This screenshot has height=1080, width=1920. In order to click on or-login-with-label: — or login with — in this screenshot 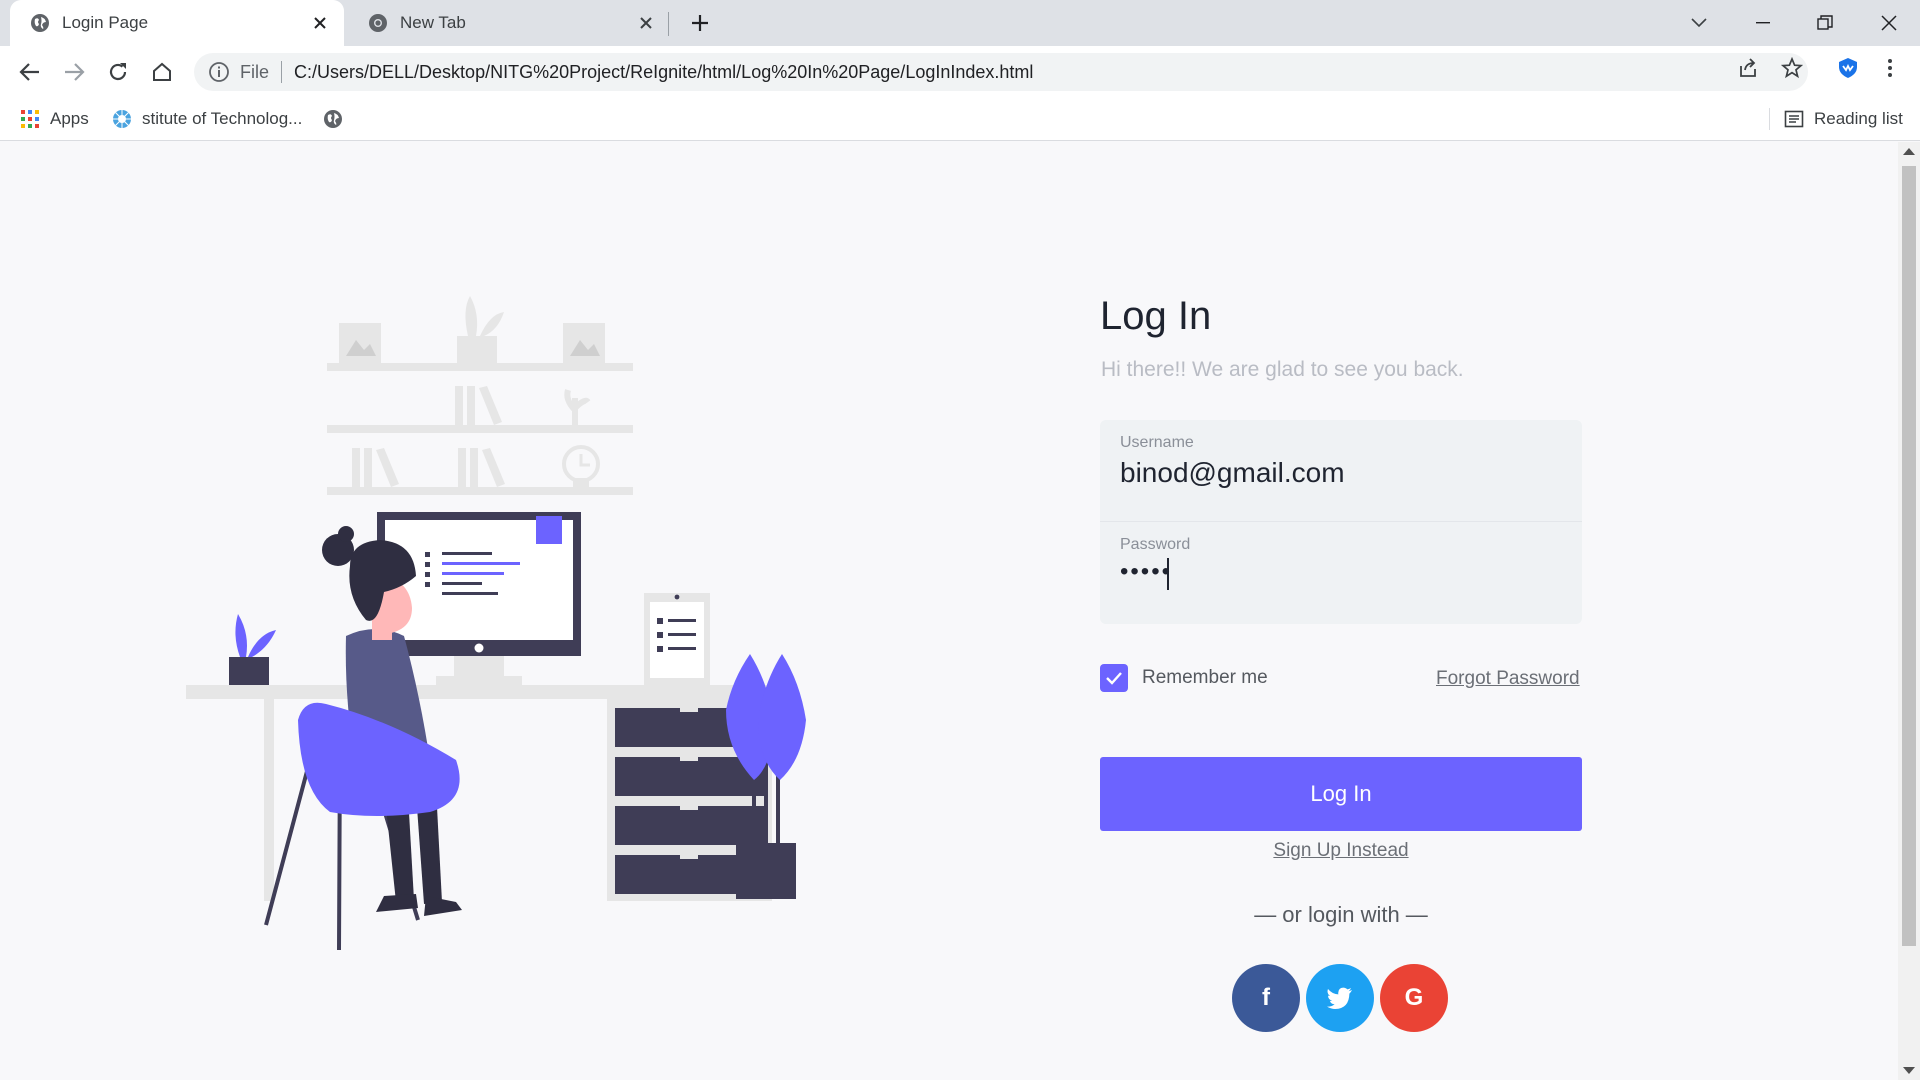, I will do `click(1341, 914)`.